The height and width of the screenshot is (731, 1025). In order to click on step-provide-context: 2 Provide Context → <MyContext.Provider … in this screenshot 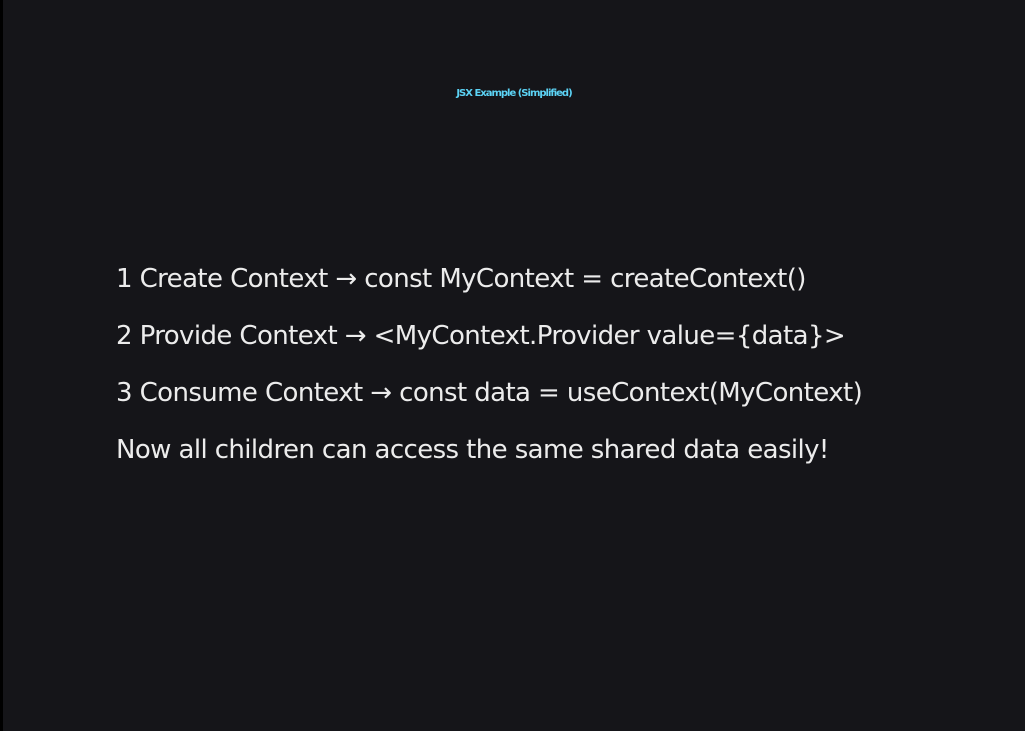, I will do `click(481, 336)`.